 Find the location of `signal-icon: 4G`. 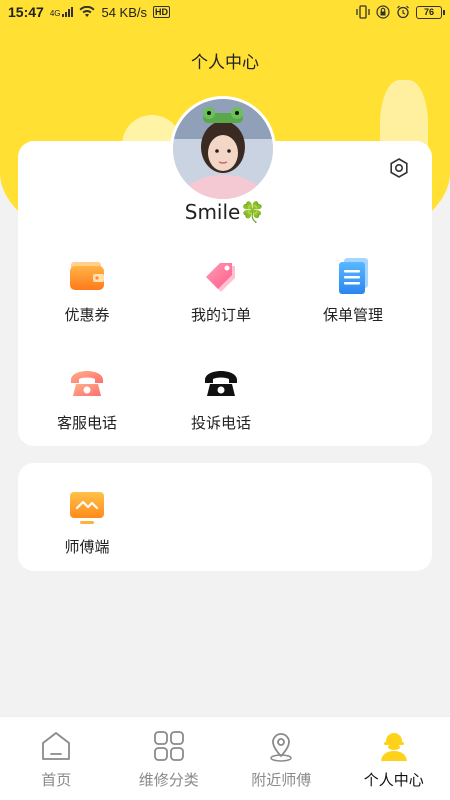

signal-icon: 4G is located at coordinates (62, 12).